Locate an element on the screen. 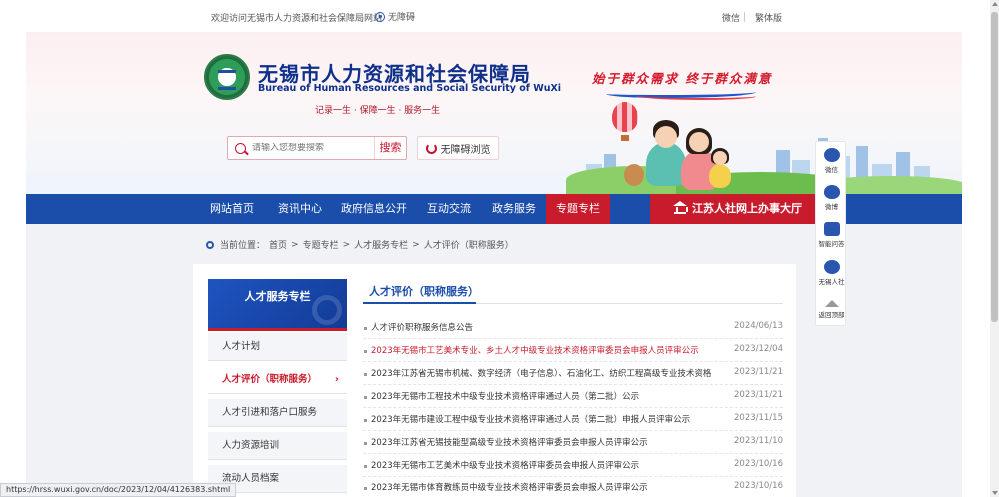 The height and width of the screenshot is (497, 999). search-box: 搜索 is located at coordinates (317, 148).